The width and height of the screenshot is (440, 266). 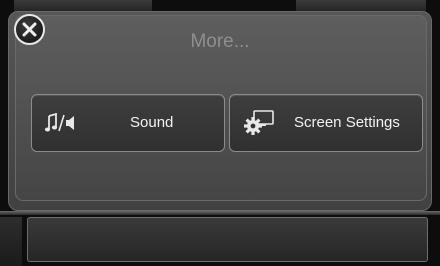 I want to click on close-icon, so click(x=29, y=29).